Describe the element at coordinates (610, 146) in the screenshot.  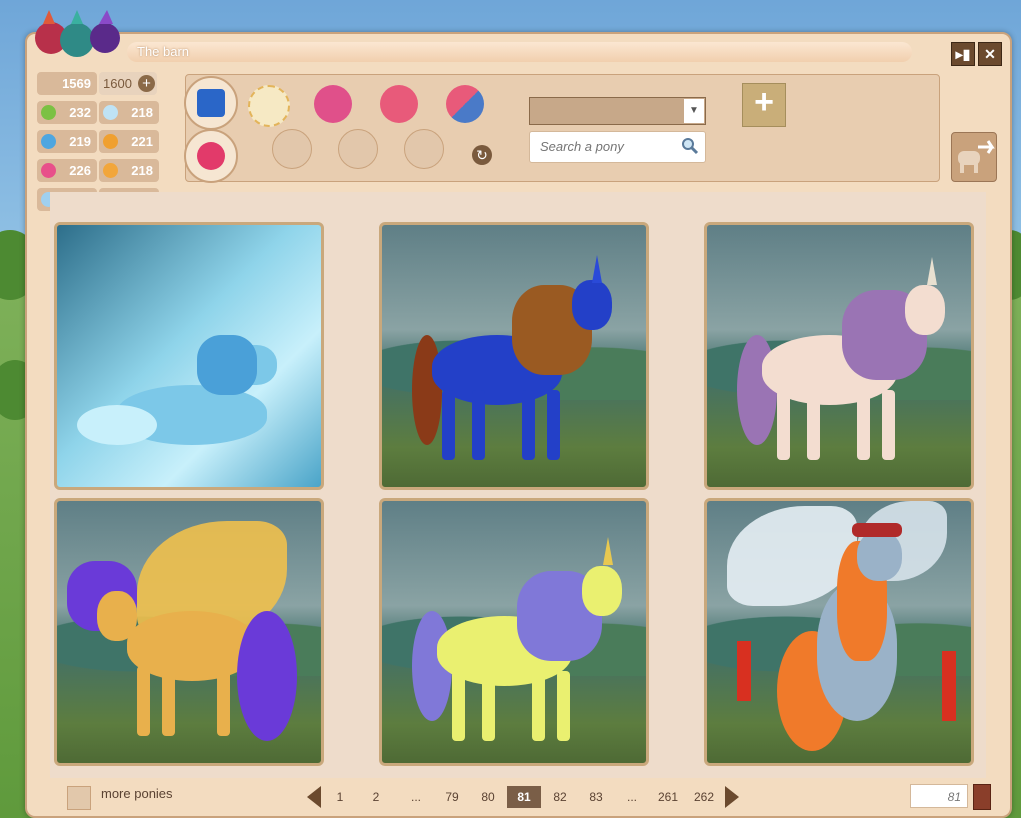
I see `search-input` at that location.